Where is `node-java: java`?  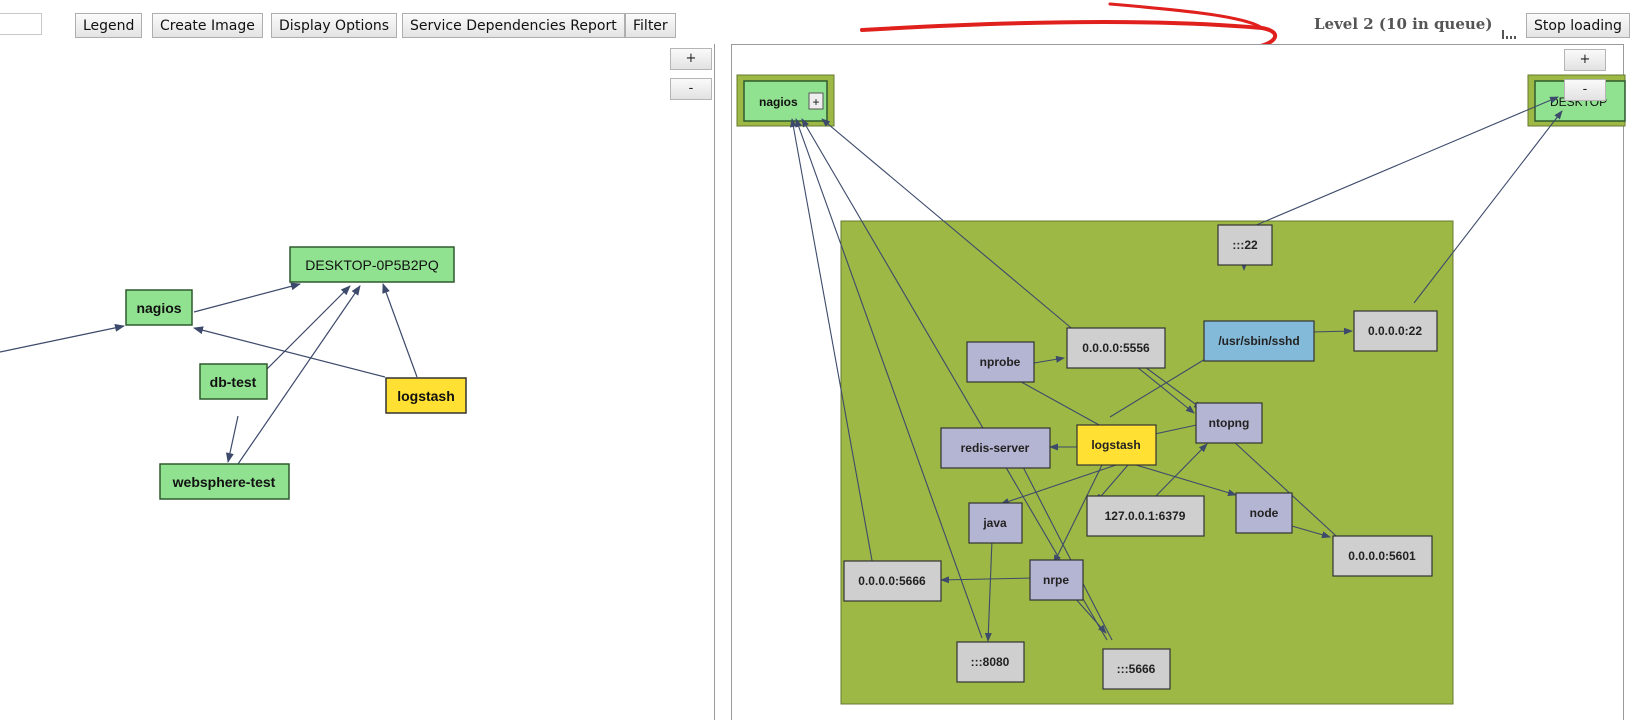 node-java: java is located at coordinates (995, 523).